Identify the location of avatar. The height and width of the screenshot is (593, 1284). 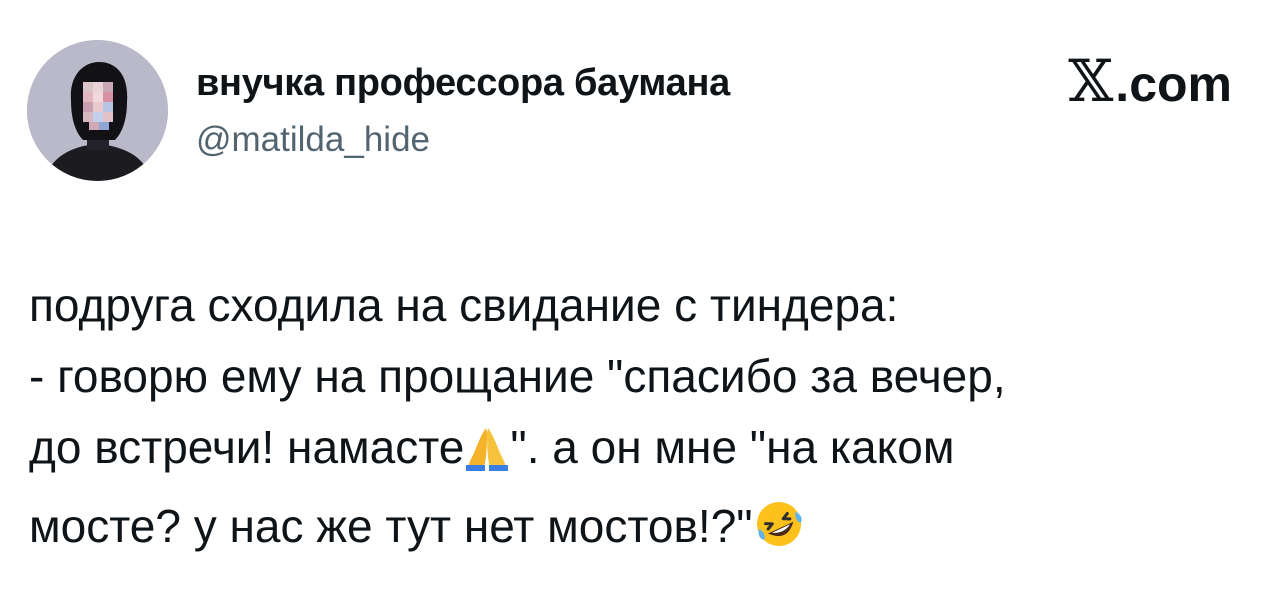
(97, 110).